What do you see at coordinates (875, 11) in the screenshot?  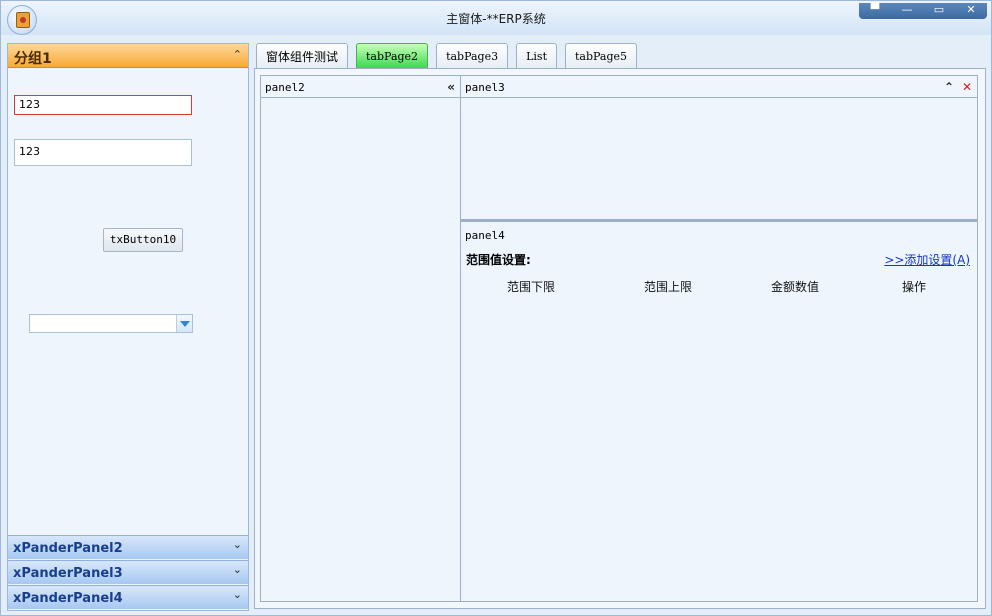 I see `skin-icon: ▀` at bounding box center [875, 11].